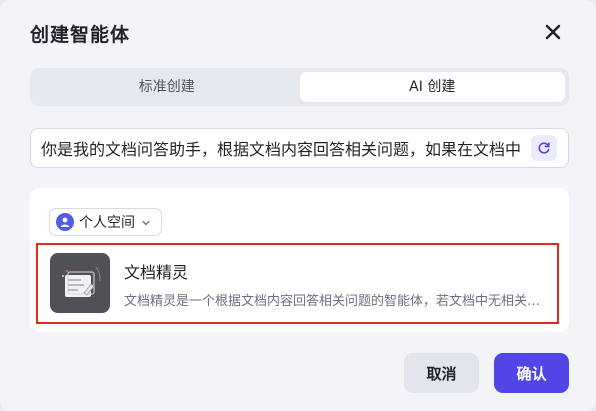  I want to click on create-mode-tabs: 标准创建 AI 创建, so click(299, 87).